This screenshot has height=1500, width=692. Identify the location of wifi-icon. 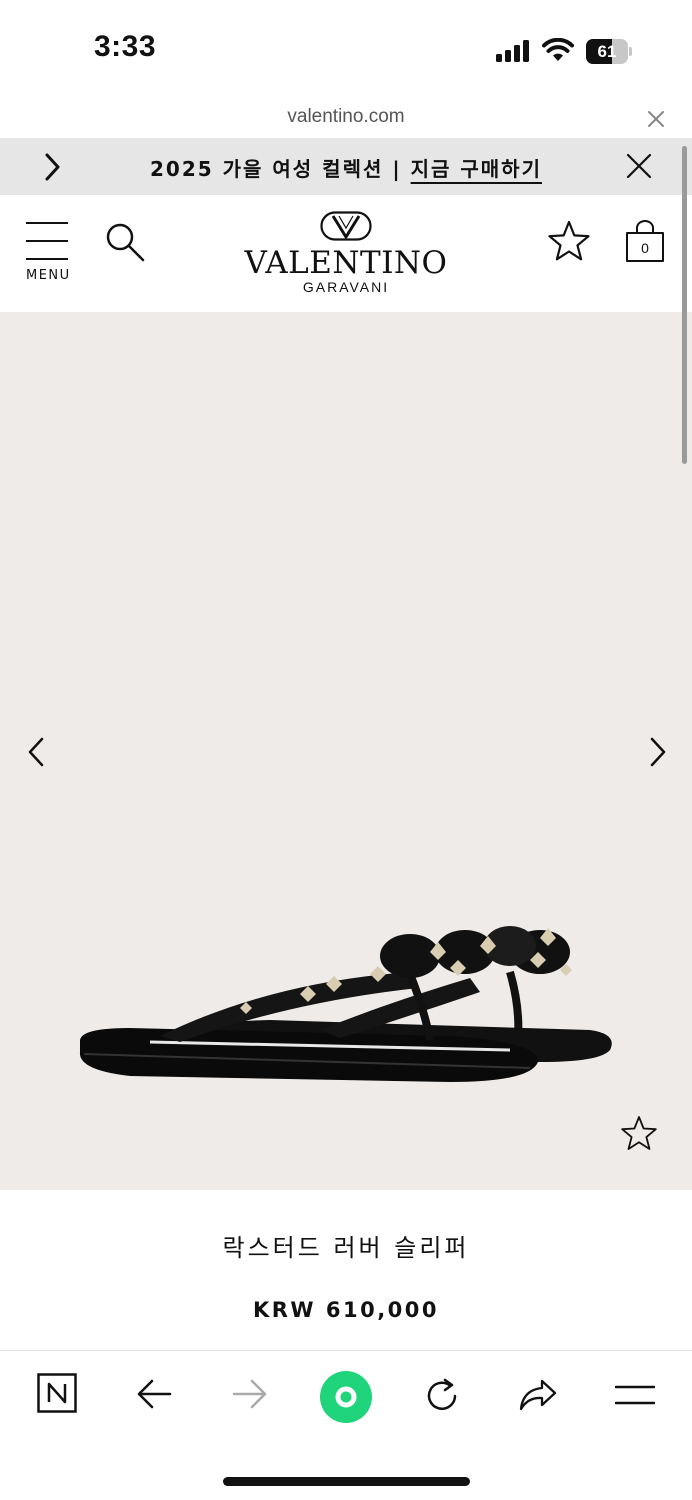
(558, 49).